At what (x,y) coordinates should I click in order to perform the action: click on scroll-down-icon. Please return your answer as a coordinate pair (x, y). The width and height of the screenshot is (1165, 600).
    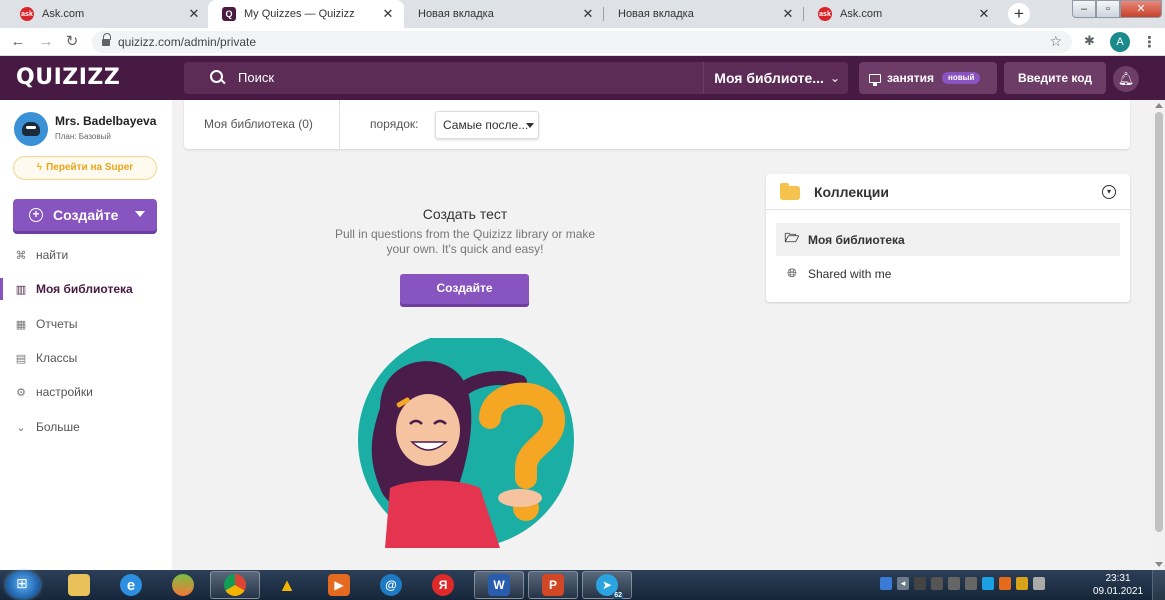
    Looking at the image, I should click on (1159, 564).